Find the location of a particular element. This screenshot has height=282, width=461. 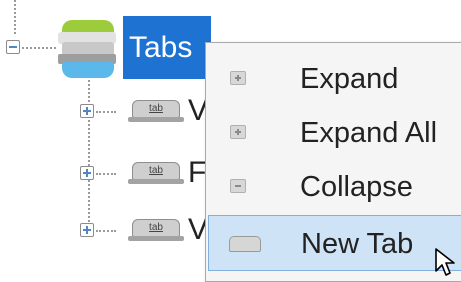

menu-item-collapse: Collapse is located at coordinates (334, 187).